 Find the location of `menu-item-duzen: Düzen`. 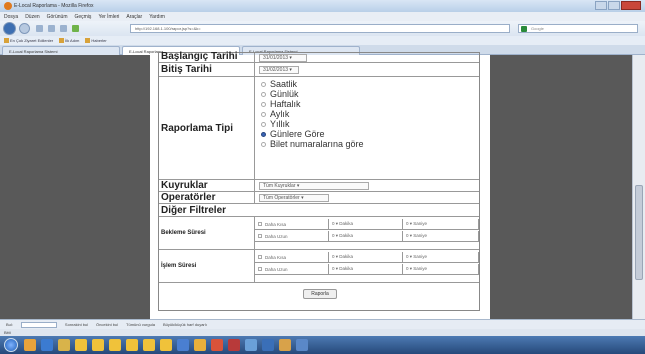

menu-item-duzen: Düzen is located at coordinates (32, 17).